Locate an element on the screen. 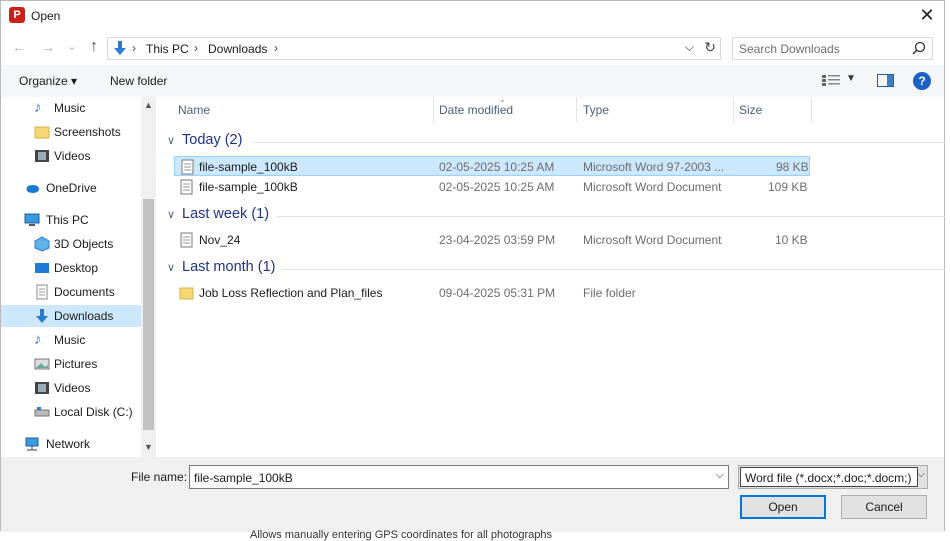 The image size is (950, 541). forward-arrow-icon: → is located at coordinates (48, 47).